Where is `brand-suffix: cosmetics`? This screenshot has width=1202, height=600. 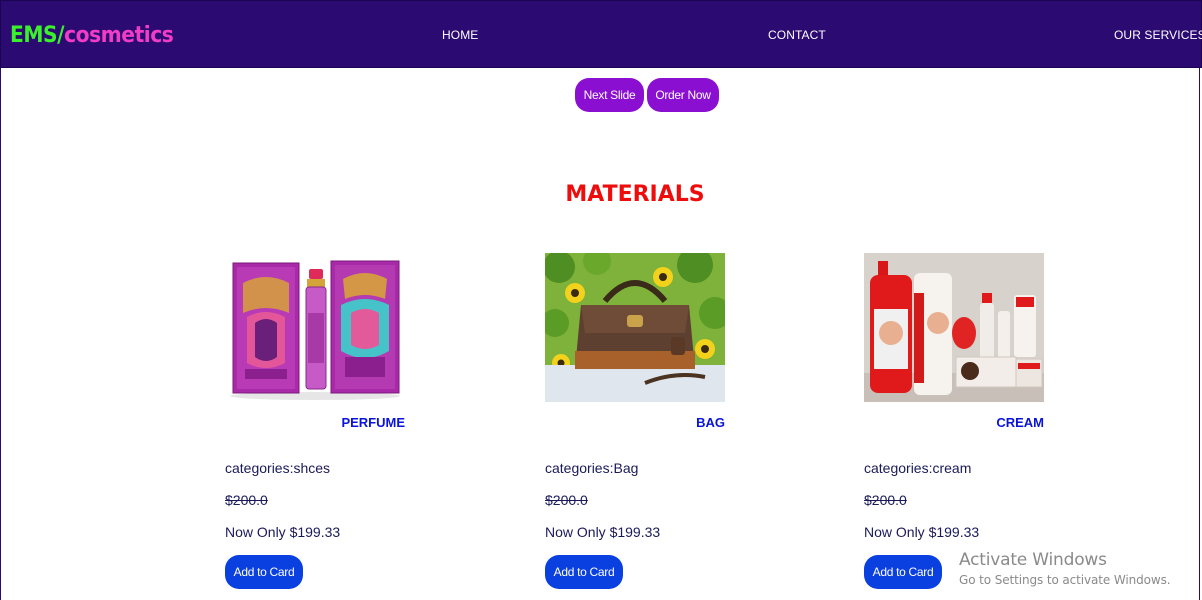 brand-suffix: cosmetics is located at coordinates (119, 35).